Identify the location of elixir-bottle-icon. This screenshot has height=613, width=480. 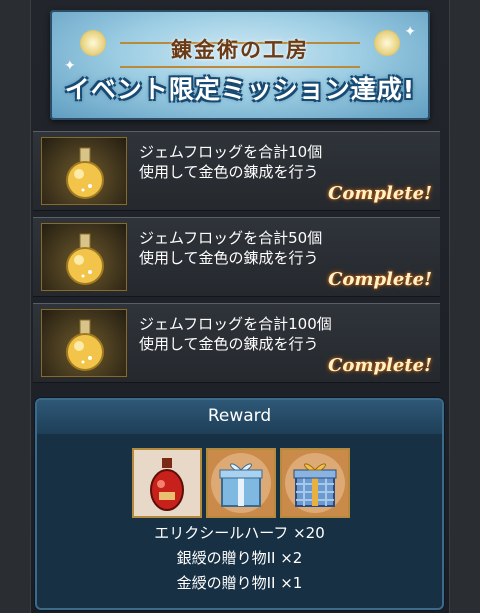
(167, 483).